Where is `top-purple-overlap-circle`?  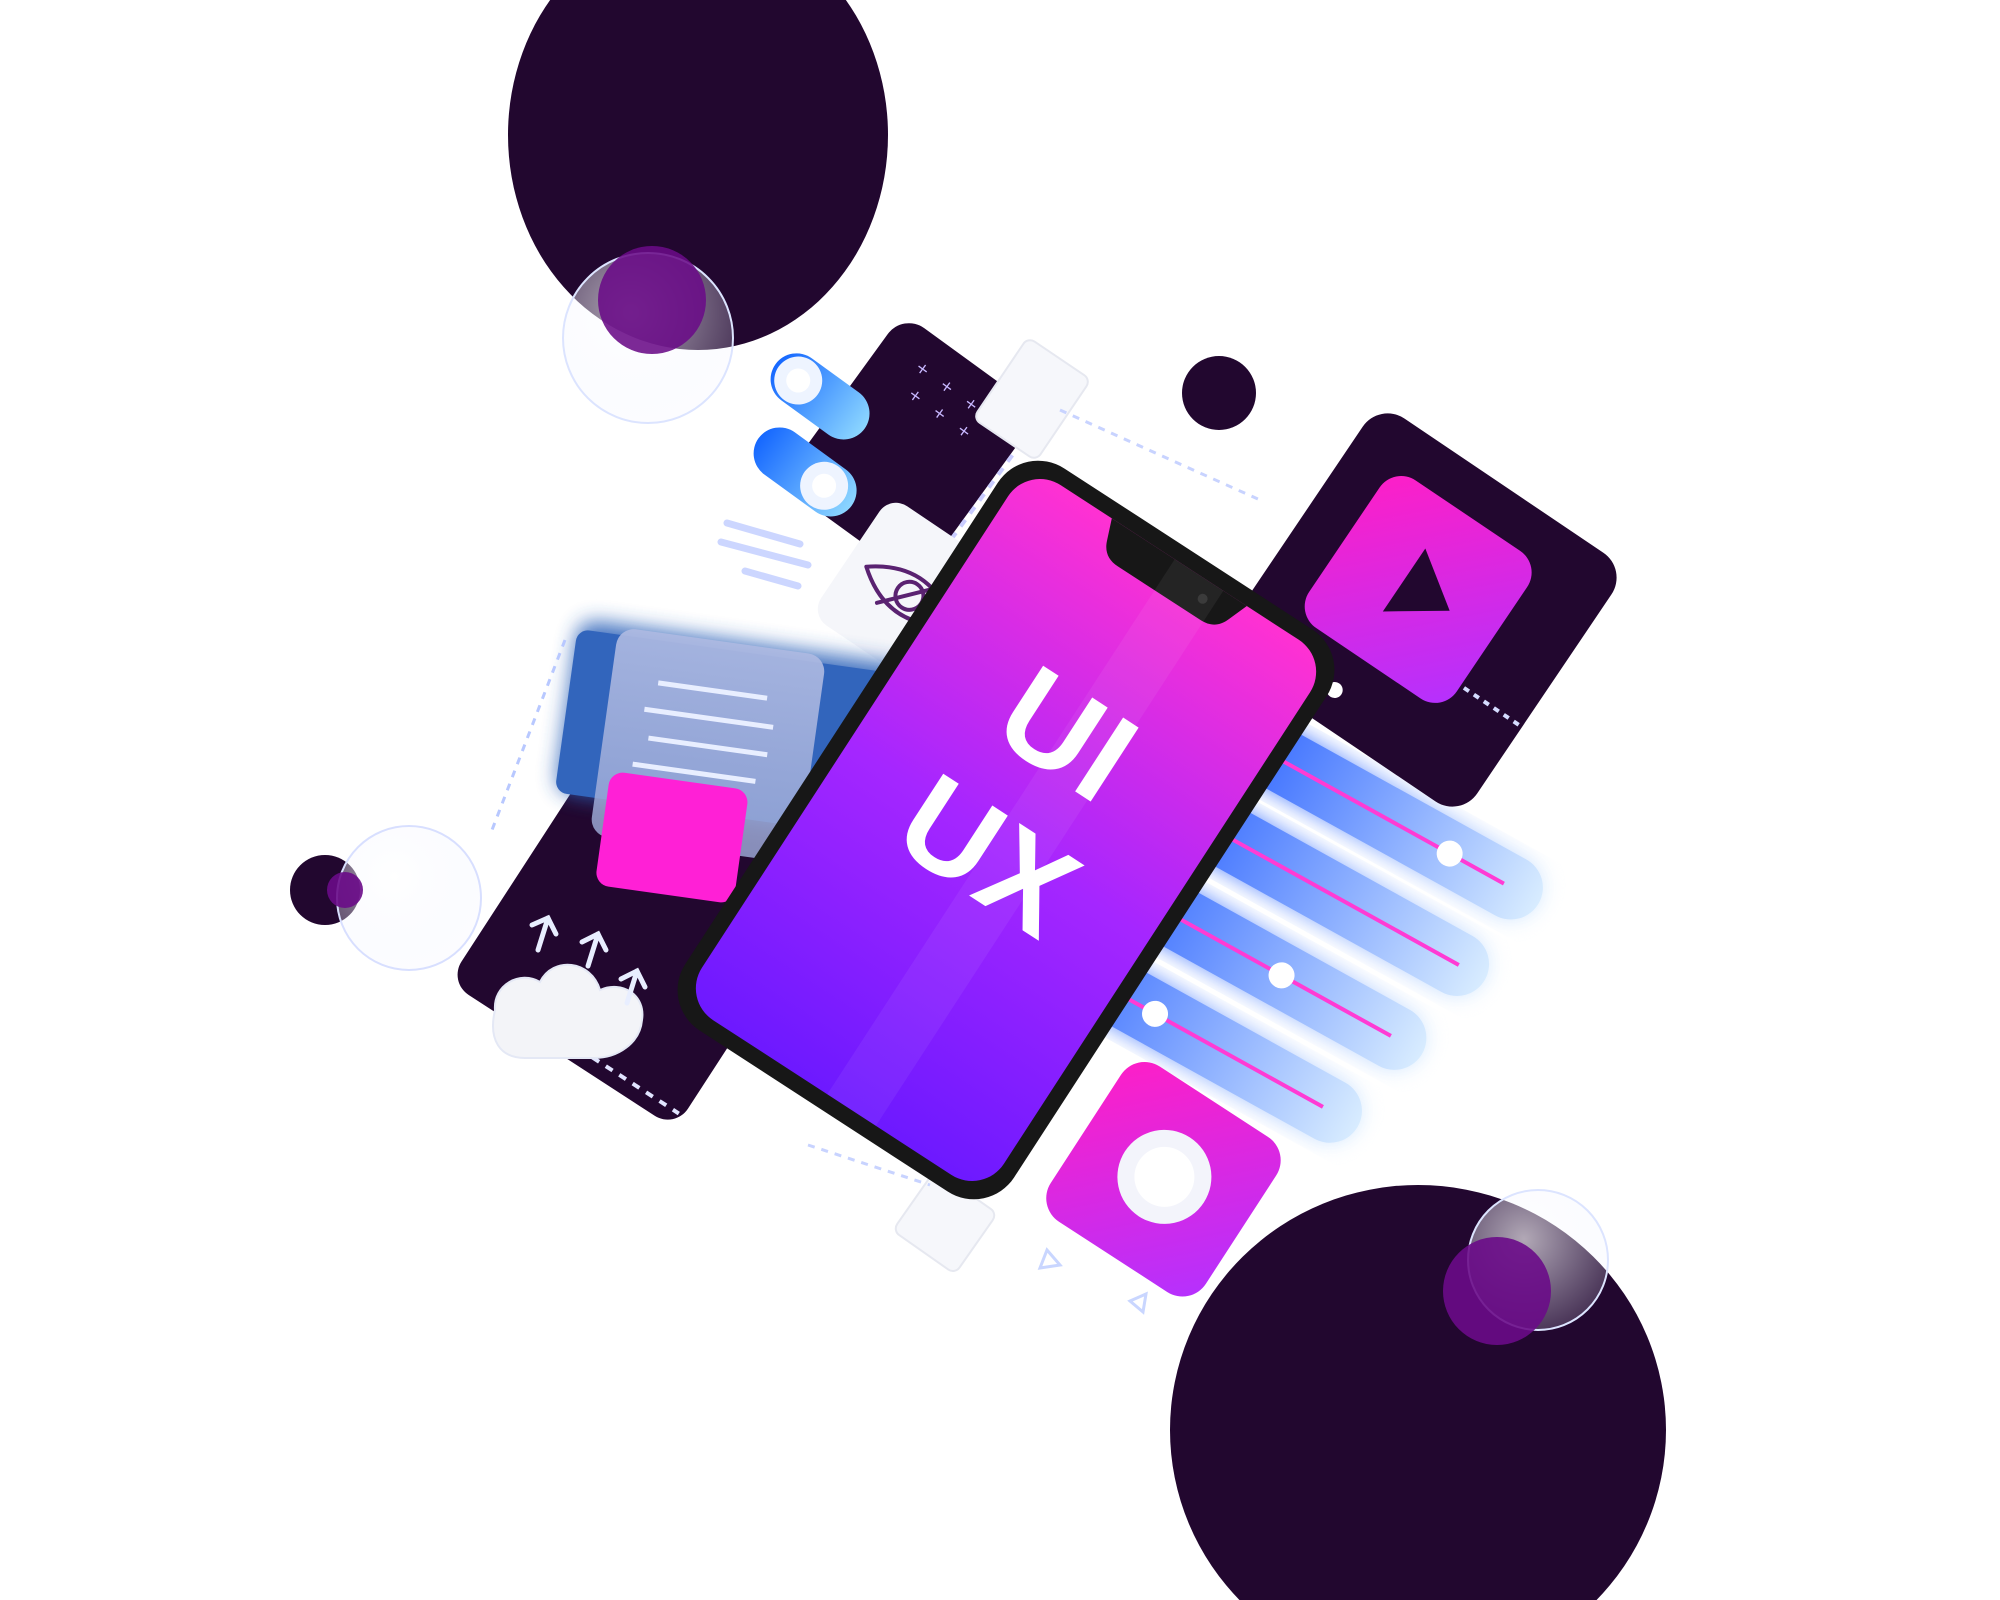 top-purple-overlap-circle is located at coordinates (652, 300).